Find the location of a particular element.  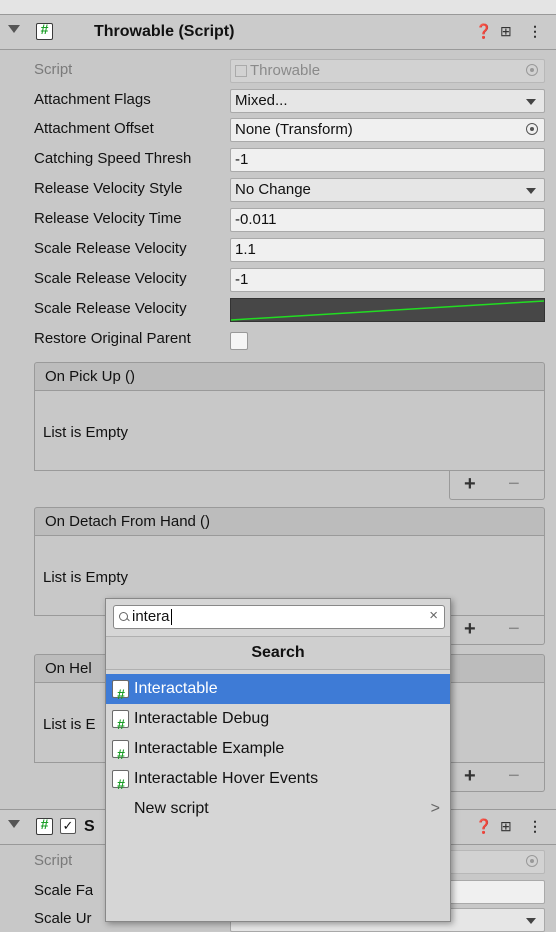

popup-item-interactable-hover-events: Interactable Hover Events is located at coordinates (278, 781).